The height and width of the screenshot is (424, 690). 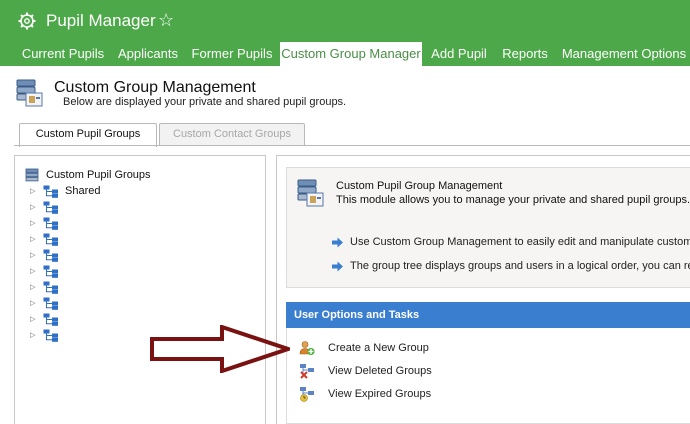 I want to click on add-group-icon, so click(x=307, y=348).